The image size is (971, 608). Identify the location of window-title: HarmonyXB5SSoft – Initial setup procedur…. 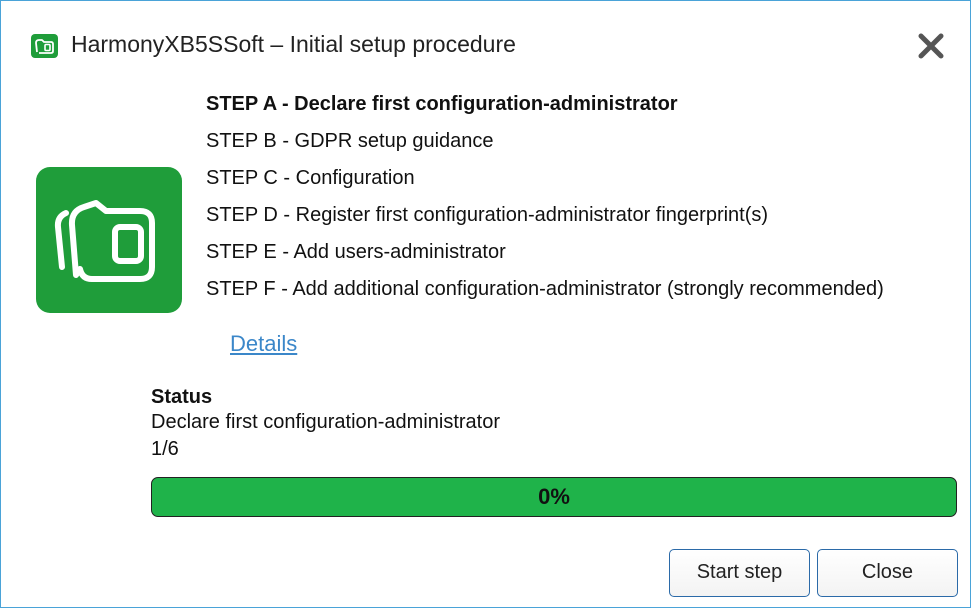
(293, 44).